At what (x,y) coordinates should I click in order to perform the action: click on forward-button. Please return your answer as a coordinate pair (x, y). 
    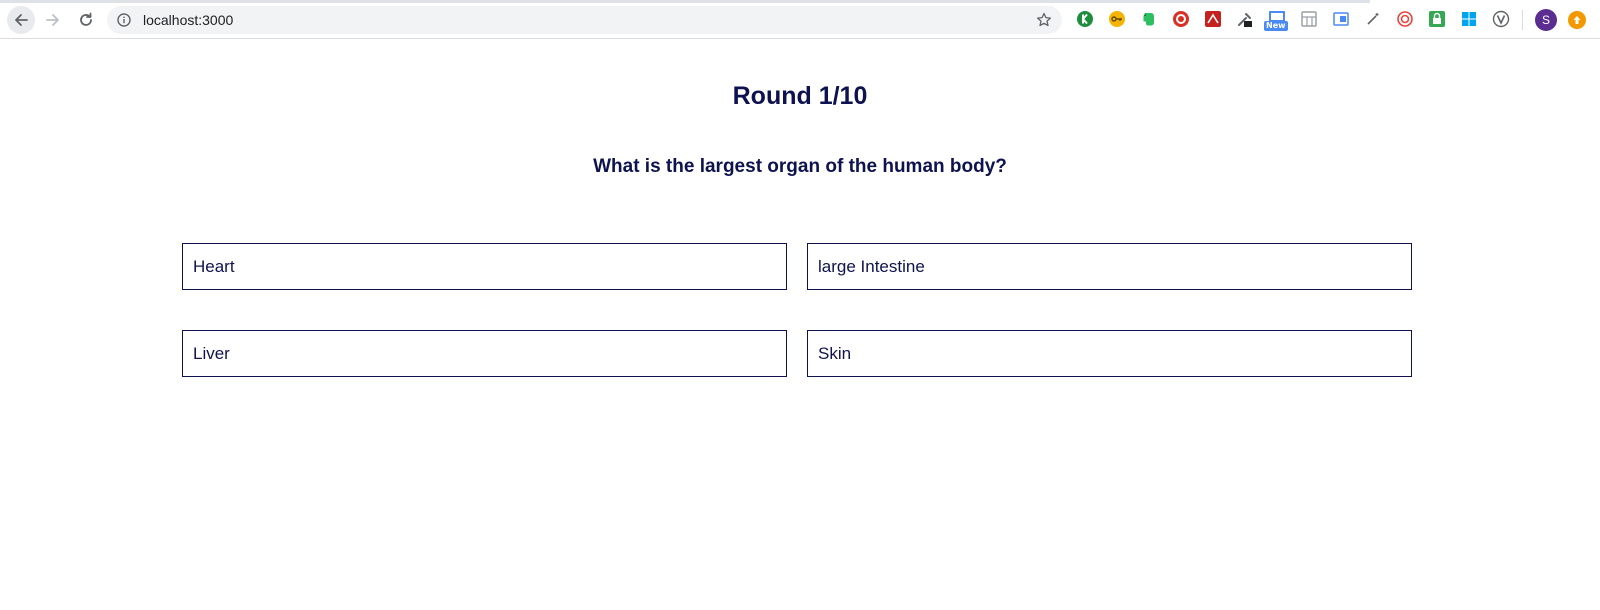
    Looking at the image, I should click on (53, 20).